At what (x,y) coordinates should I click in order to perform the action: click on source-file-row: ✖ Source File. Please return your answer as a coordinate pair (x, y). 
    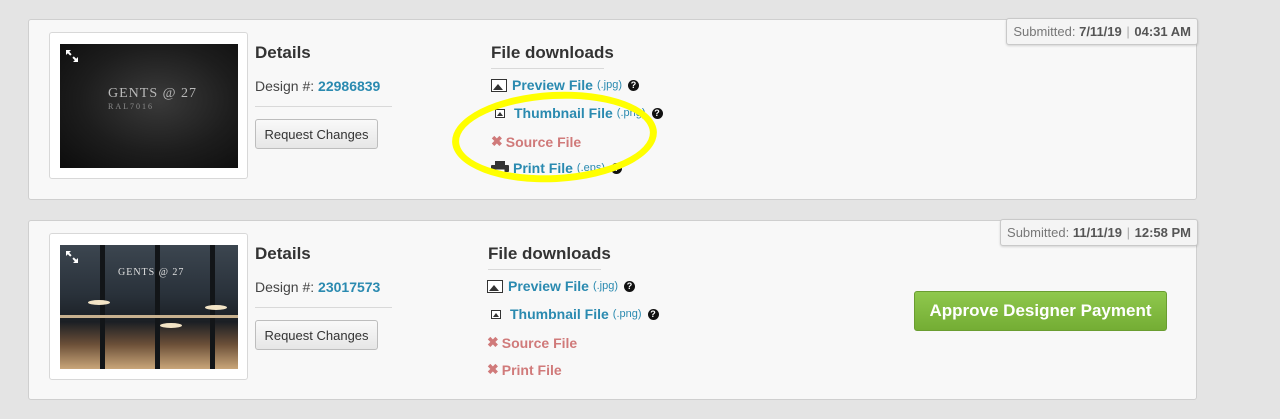
    Looking at the image, I should click on (532, 342).